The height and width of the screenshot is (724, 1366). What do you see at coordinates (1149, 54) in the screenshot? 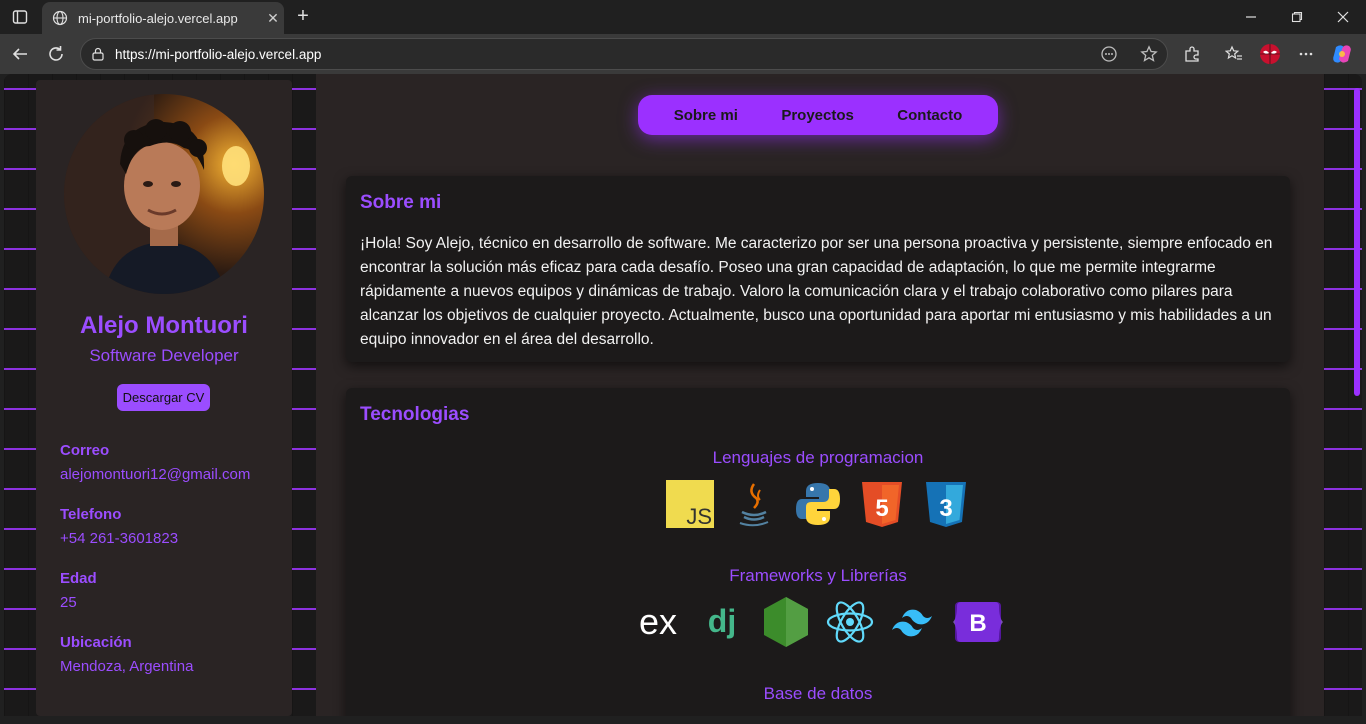
I see `favorite-star-icon` at bounding box center [1149, 54].